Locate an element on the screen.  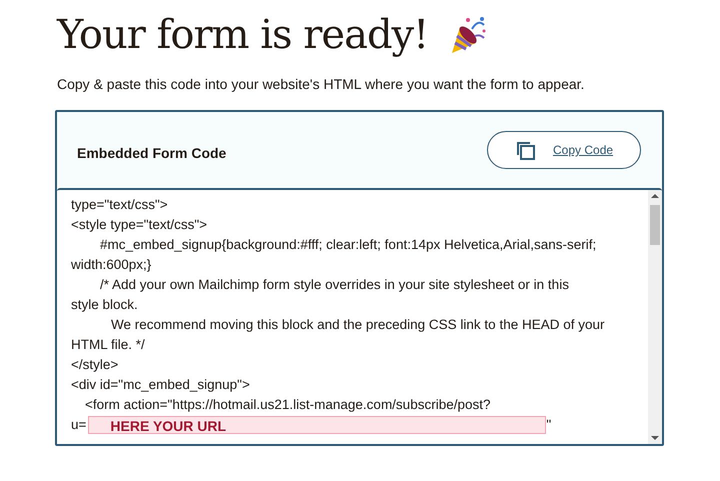
url-placeholder: HERE YOUR URL is located at coordinates (317, 425).